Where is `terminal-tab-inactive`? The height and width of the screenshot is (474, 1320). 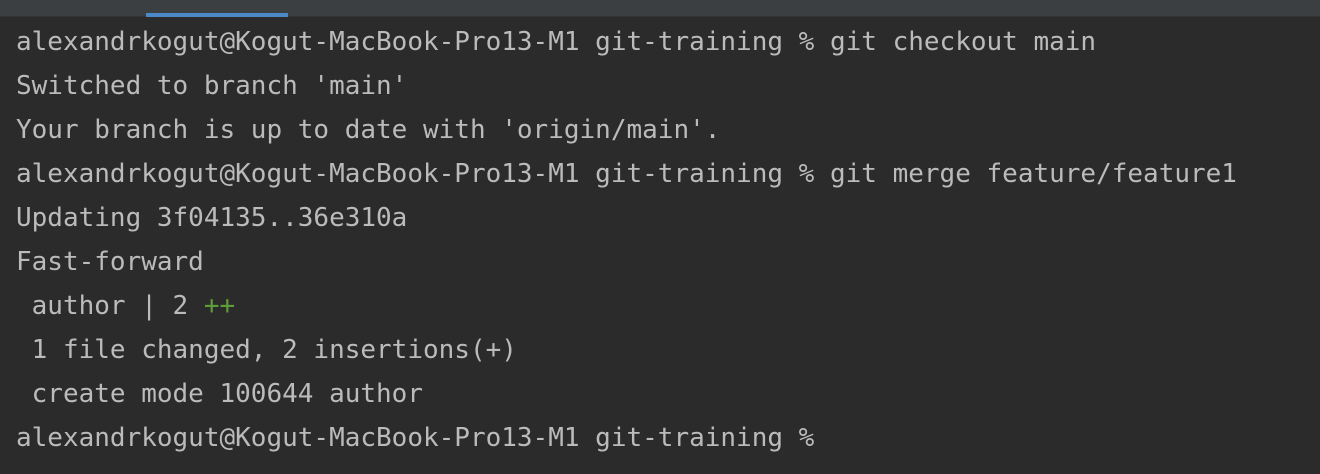 terminal-tab-inactive is located at coordinates (73, 8).